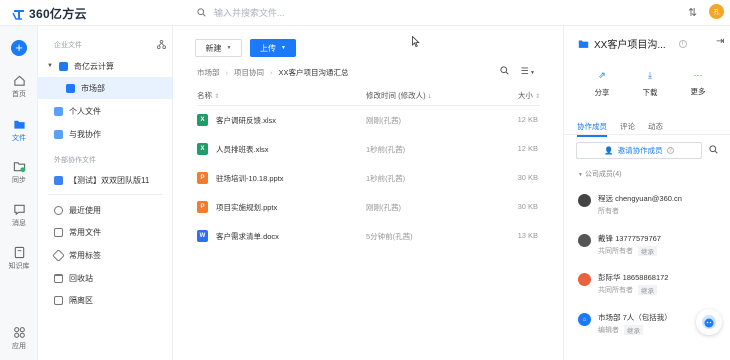  Describe the element at coordinates (398, 95) in the screenshot. I see `column-modified: 修改时间 (修改人) ↓` at that location.